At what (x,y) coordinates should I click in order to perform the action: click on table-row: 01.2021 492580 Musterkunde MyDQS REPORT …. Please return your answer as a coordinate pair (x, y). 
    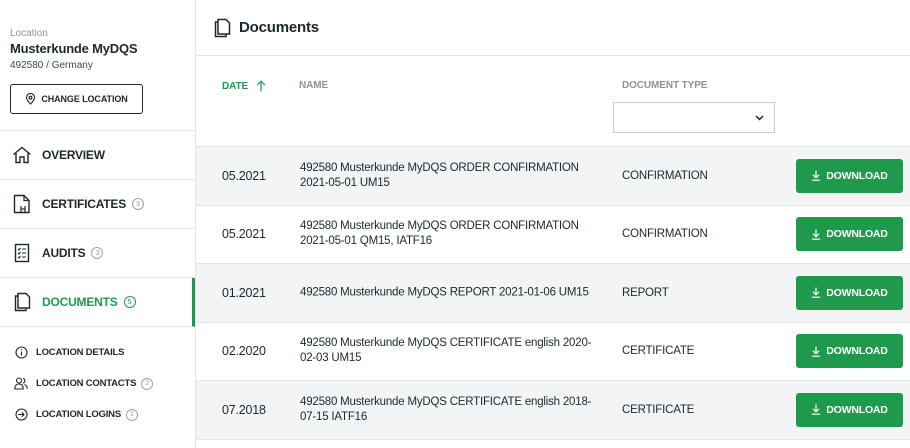
    Looking at the image, I should click on (553, 293).